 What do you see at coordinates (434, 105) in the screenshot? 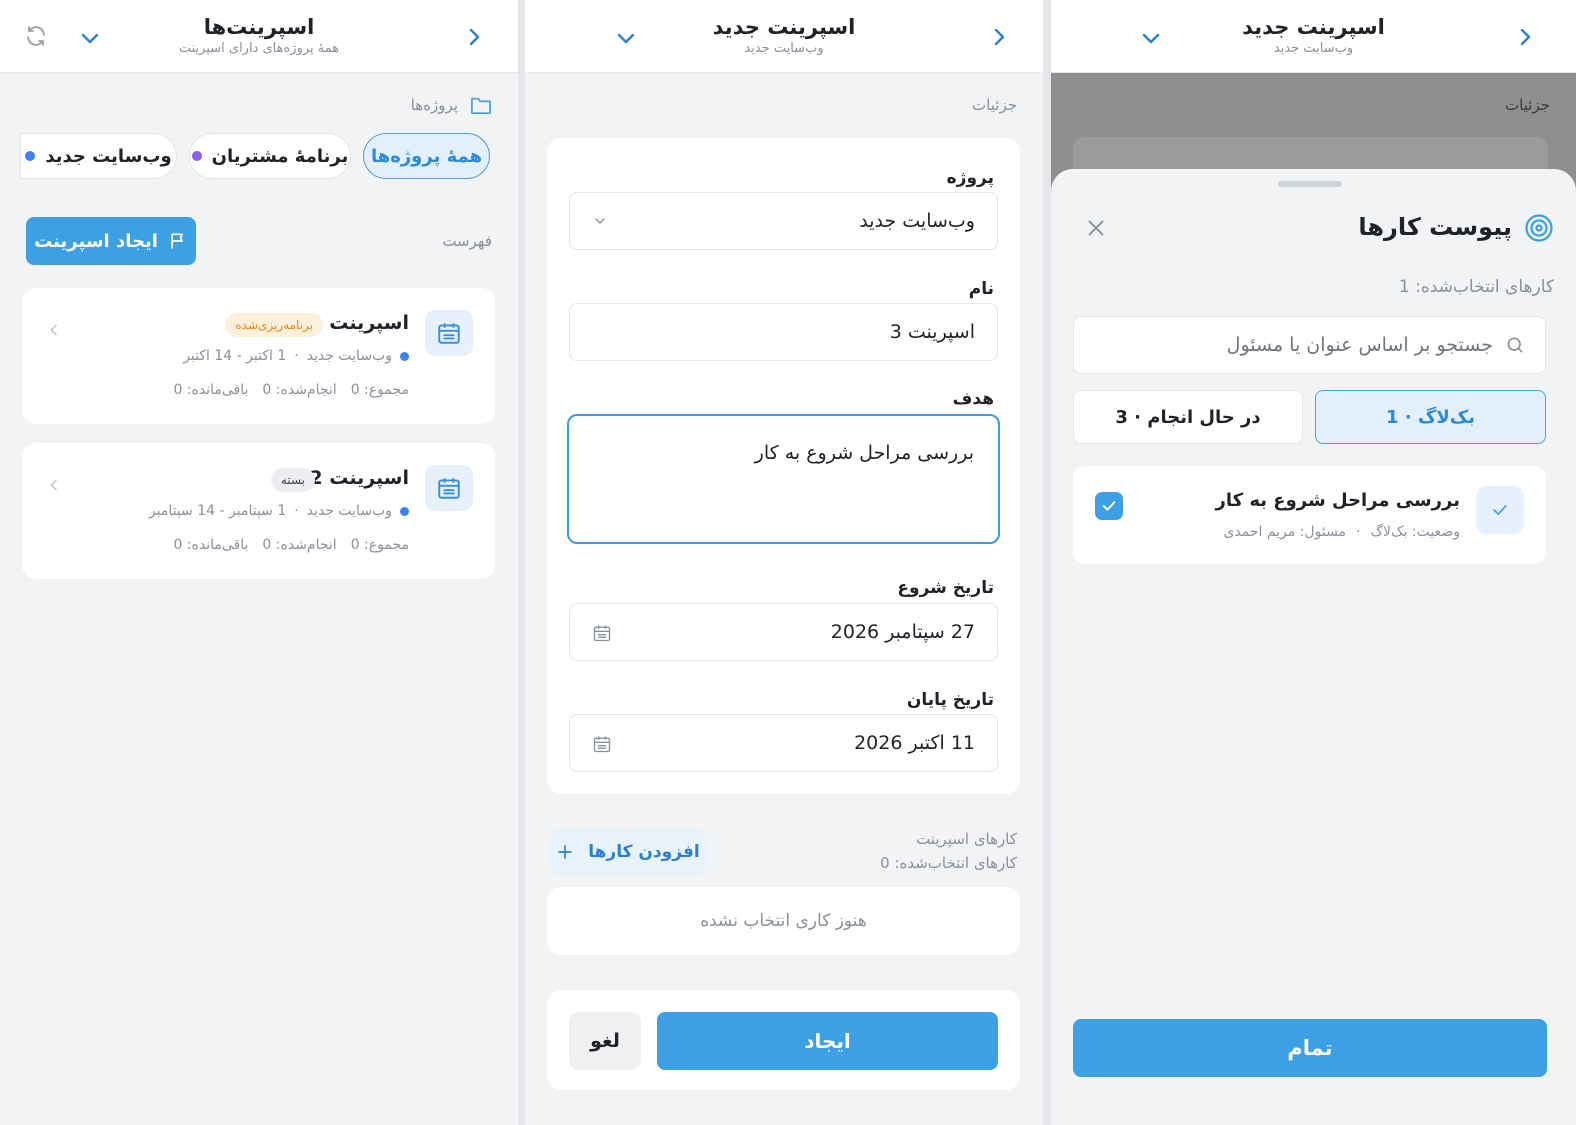
I see `projects-section-label: پروژه‌ها` at bounding box center [434, 105].